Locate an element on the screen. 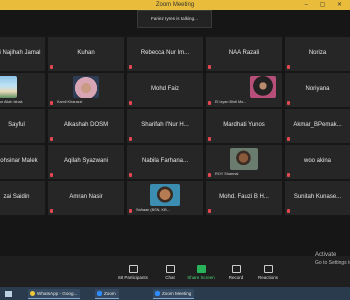 This screenshot has width=350, height=300. windows-taskbar: WhatsApp - Goog... Zoom Zoom Meeting is located at coordinates (175, 293).